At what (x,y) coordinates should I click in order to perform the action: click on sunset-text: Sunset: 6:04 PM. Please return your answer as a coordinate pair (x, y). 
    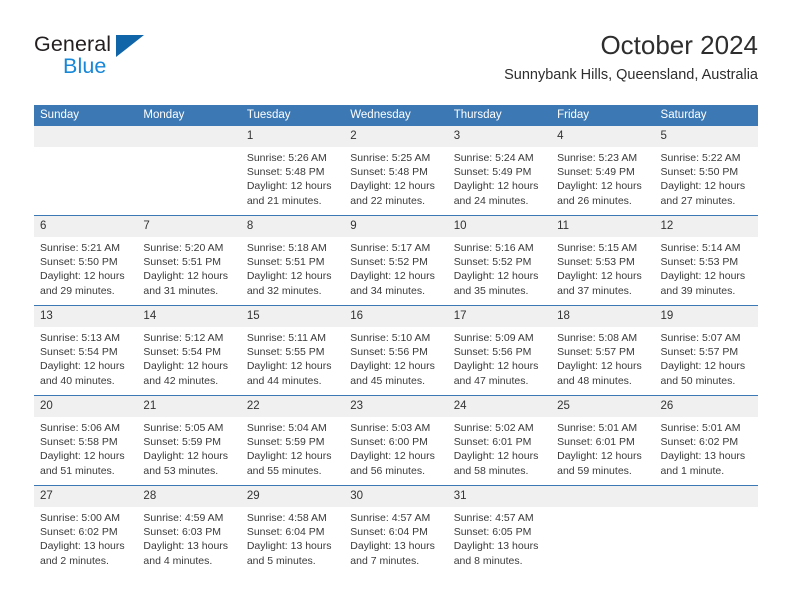
    Looking at the image, I should click on (389, 532).